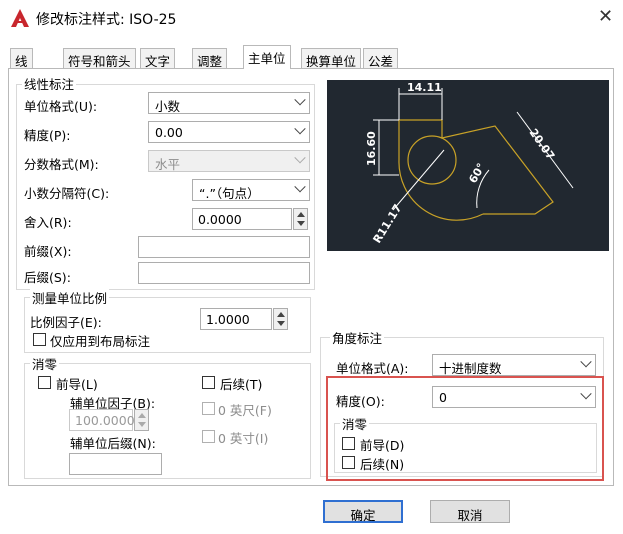 The image size is (623, 534). What do you see at coordinates (168, 106) in the screenshot?
I see `unit-format-value: 小数` at bounding box center [168, 106].